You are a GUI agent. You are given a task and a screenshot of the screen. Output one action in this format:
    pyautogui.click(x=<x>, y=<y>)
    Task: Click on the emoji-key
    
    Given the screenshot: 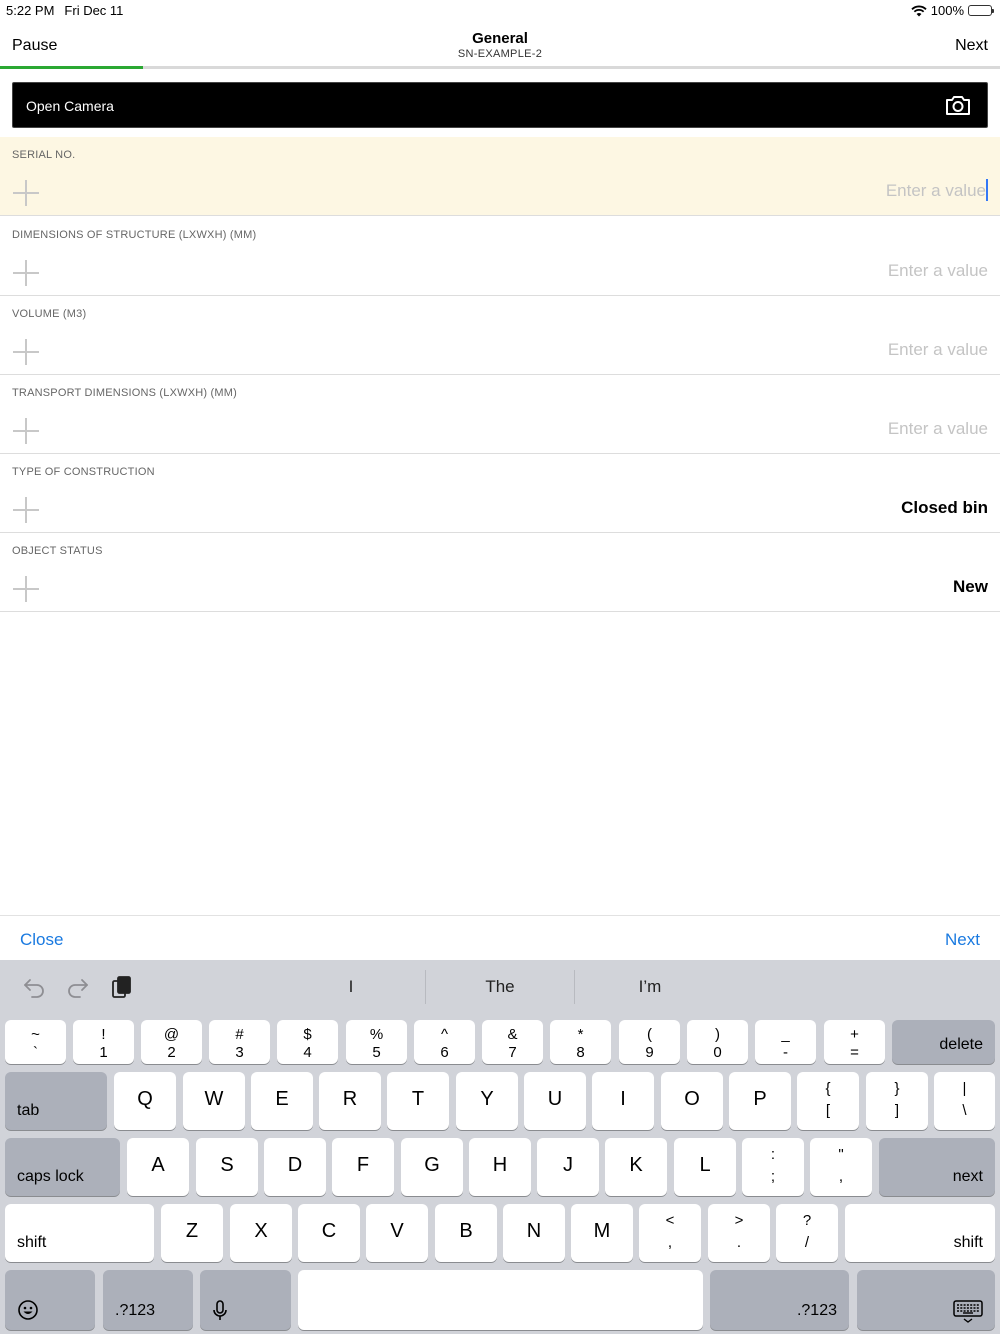 What is the action you would take?
    pyautogui.click(x=50, y=1300)
    